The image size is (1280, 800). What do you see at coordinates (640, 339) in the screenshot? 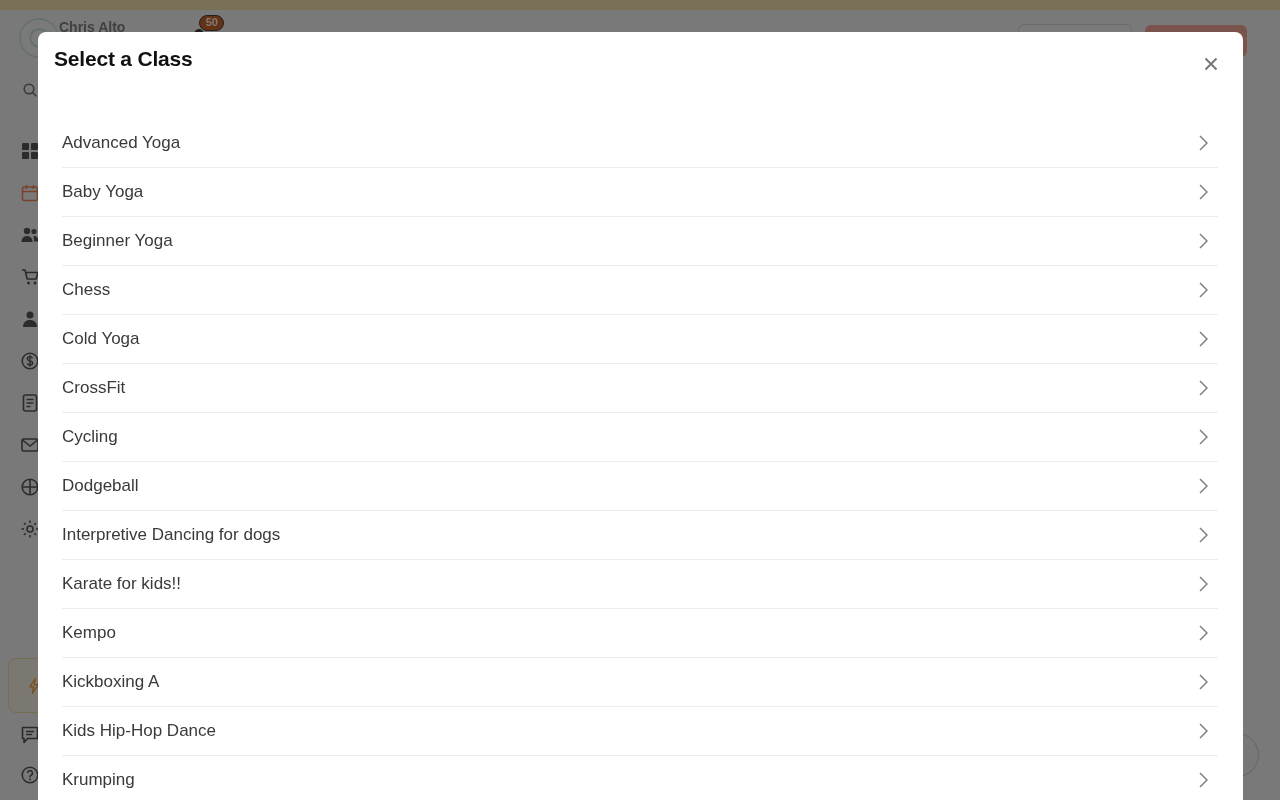
I see `class-list-item: Cold Yoga` at bounding box center [640, 339].